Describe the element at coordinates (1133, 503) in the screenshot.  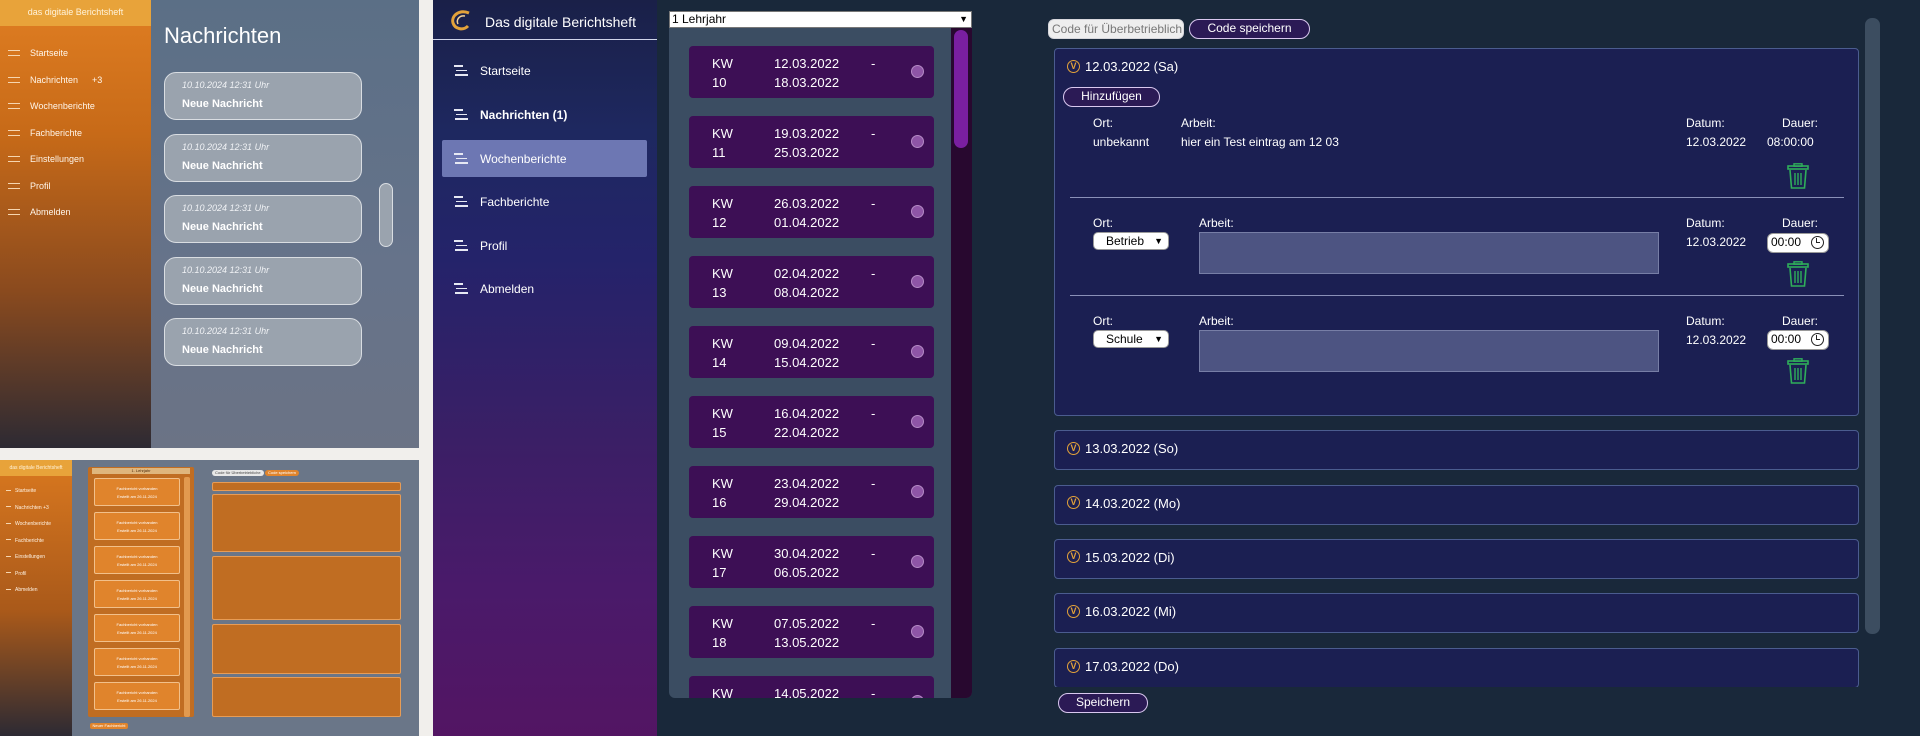
I see `day-title: 14.03.2022 (Mo)` at that location.